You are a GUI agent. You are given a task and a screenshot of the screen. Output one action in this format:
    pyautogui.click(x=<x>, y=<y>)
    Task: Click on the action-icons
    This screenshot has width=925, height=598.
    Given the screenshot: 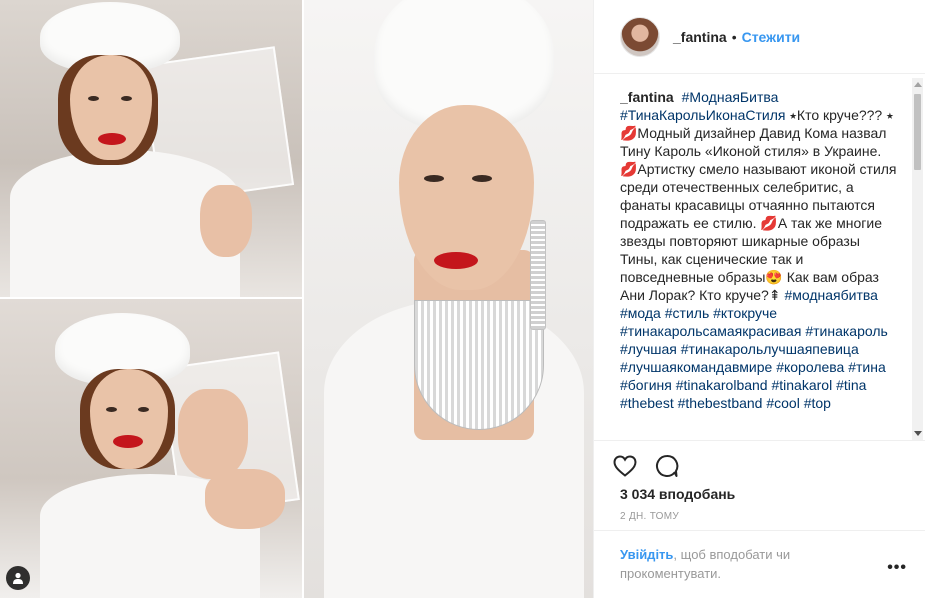 What is the action you would take?
    pyautogui.click(x=646, y=466)
    